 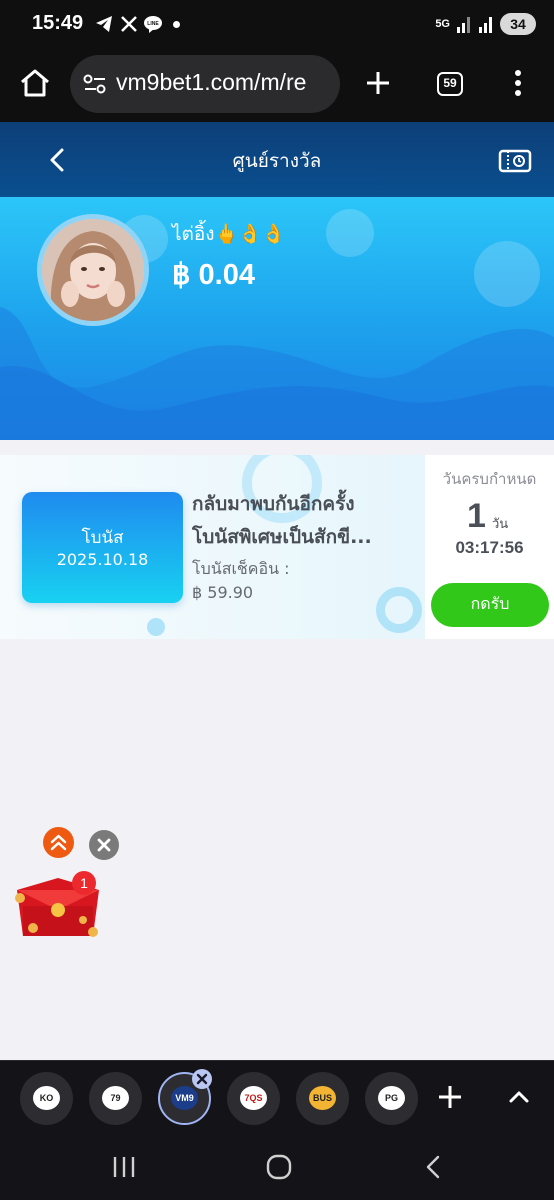 I want to click on bonus-tile-label: โบนัส, so click(x=102, y=538).